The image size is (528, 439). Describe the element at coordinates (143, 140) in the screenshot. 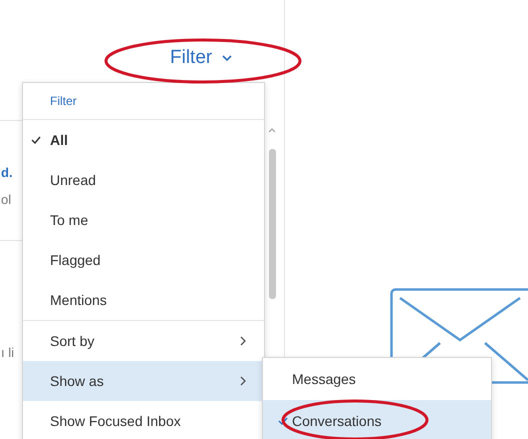

I see `menu-item: All` at that location.